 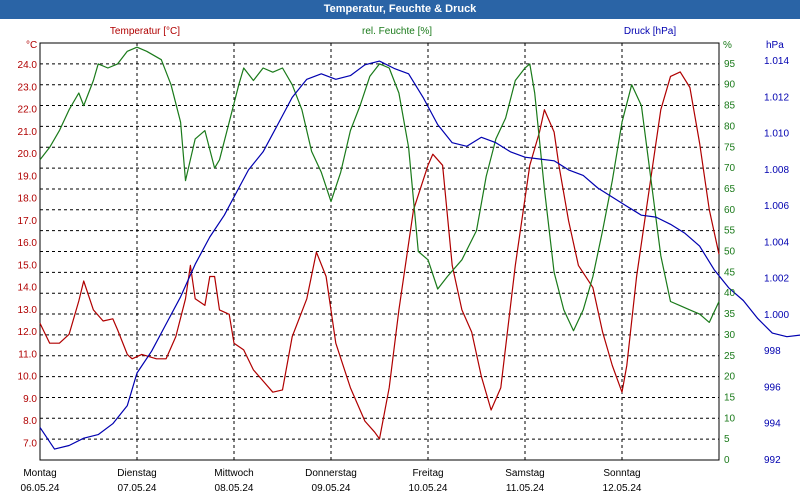 I want to click on humidity-tick-label: 30, so click(x=730, y=335).